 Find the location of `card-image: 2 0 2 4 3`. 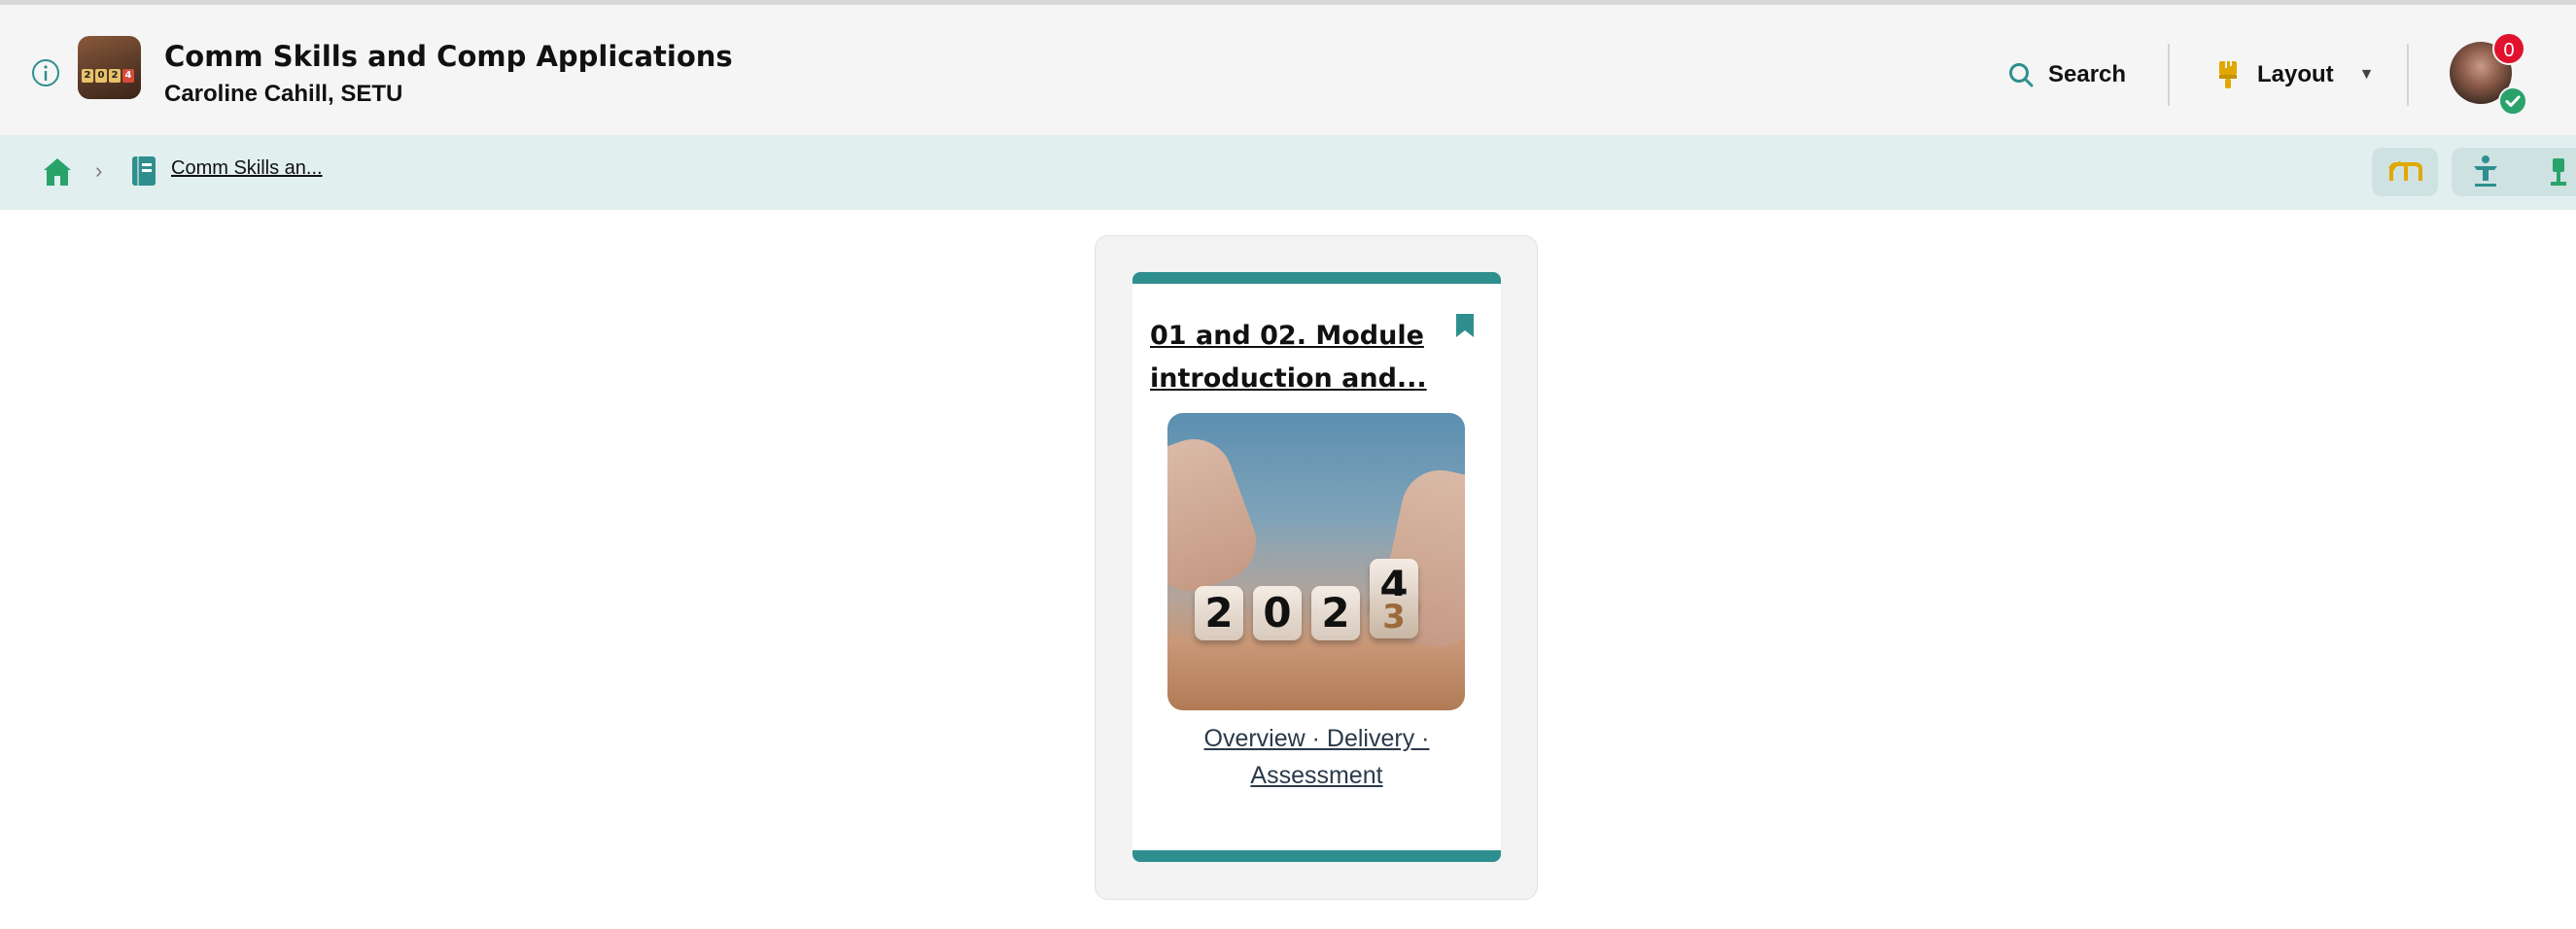

card-image: 2 0 2 4 3 is located at coordinates (1316, 561).